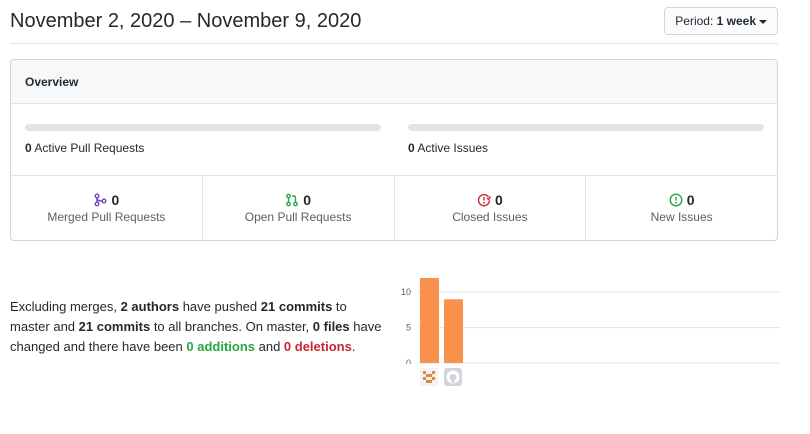 This screenshot has height=434, width=810. I want to click on github-octocat-icon, so click(453, 377).